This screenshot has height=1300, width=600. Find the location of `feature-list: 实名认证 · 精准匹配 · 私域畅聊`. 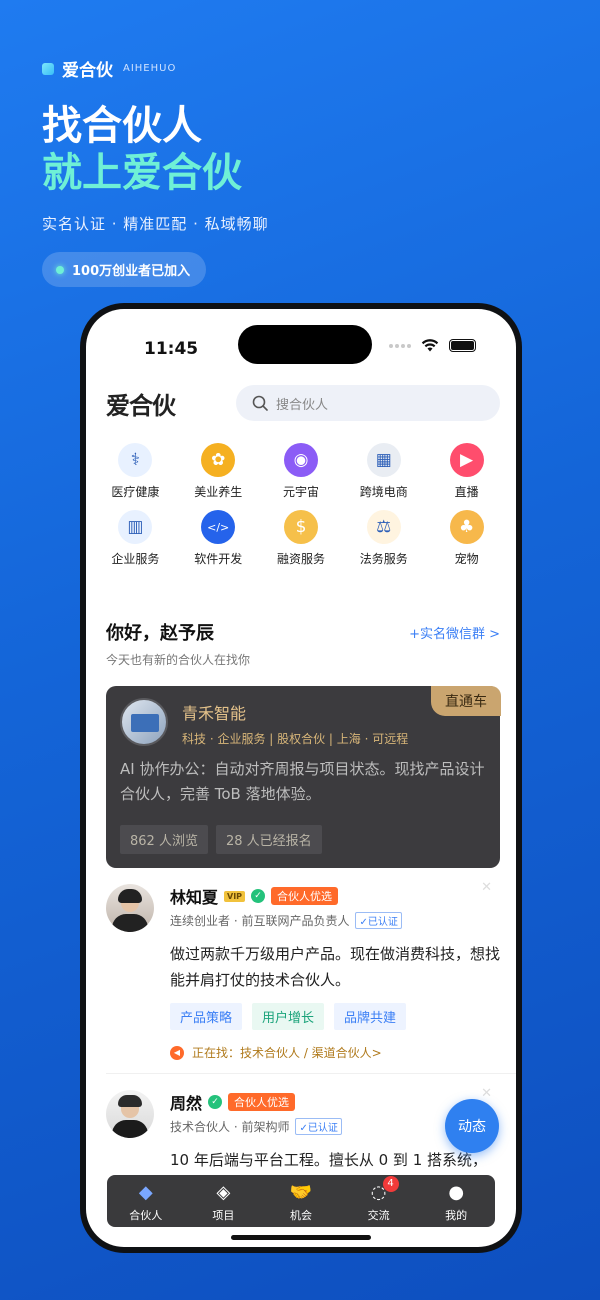

feature-list: 实名认证 · 精准匹配 · 私域畅聊 is located at coordinates (155, 224).